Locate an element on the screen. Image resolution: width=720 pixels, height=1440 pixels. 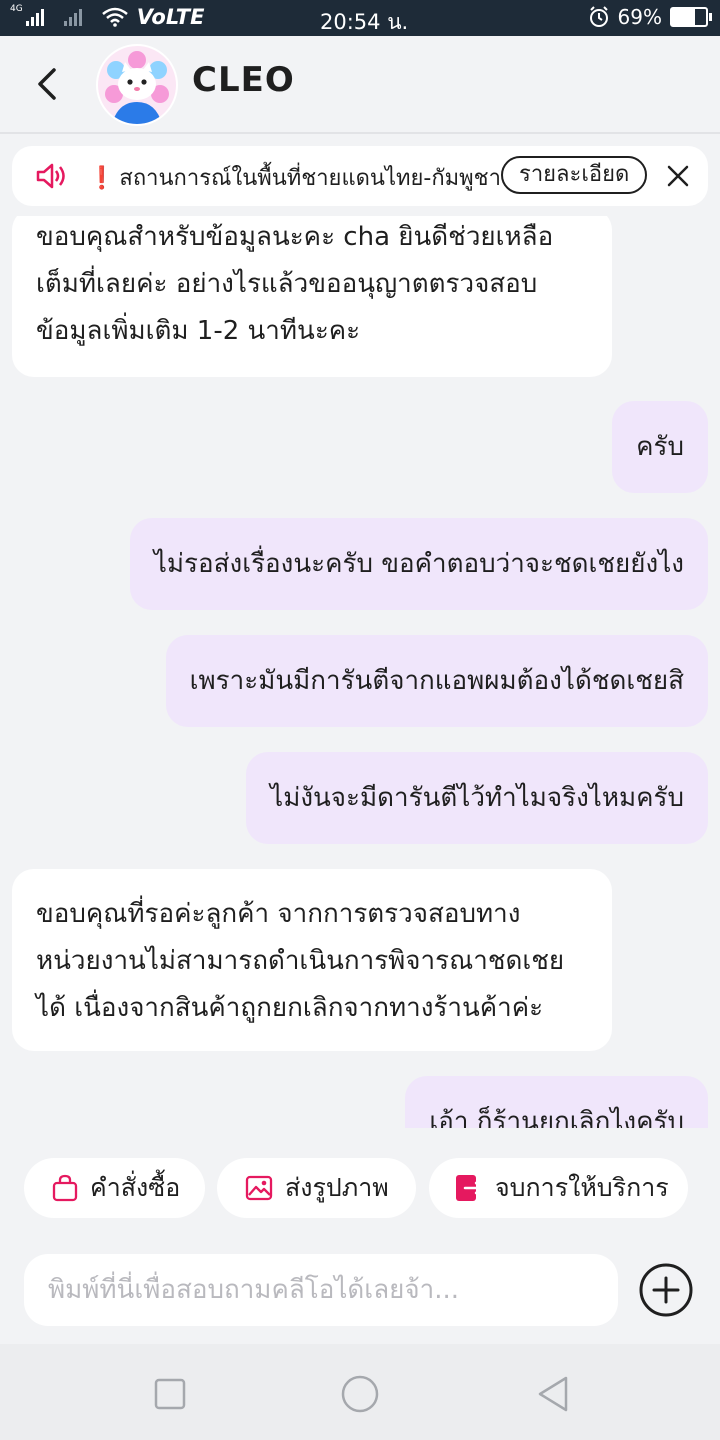
recent-apps-icon is located at coordinates (170, 1394).